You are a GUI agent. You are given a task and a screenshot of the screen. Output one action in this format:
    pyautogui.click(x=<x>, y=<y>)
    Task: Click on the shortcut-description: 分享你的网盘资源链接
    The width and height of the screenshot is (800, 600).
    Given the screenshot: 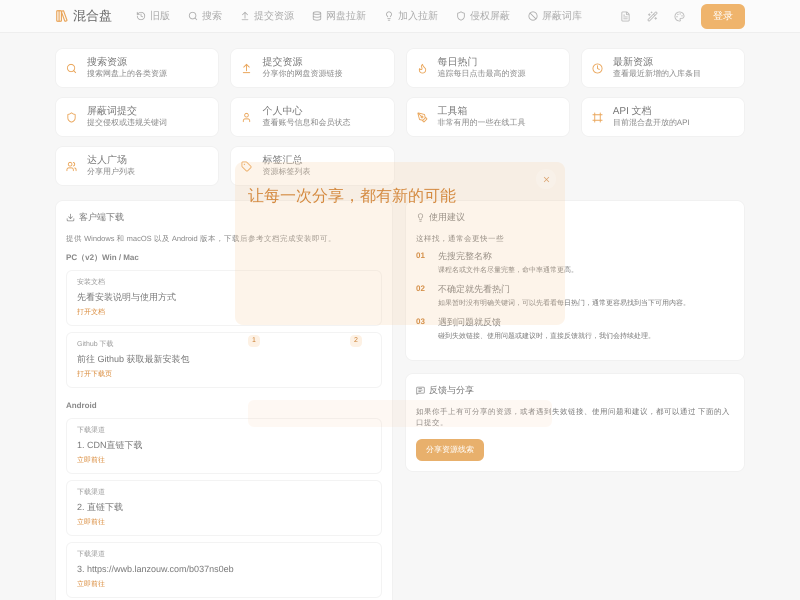 What is the action you would take?
    pyautogui.click(x=302, y=74)
    